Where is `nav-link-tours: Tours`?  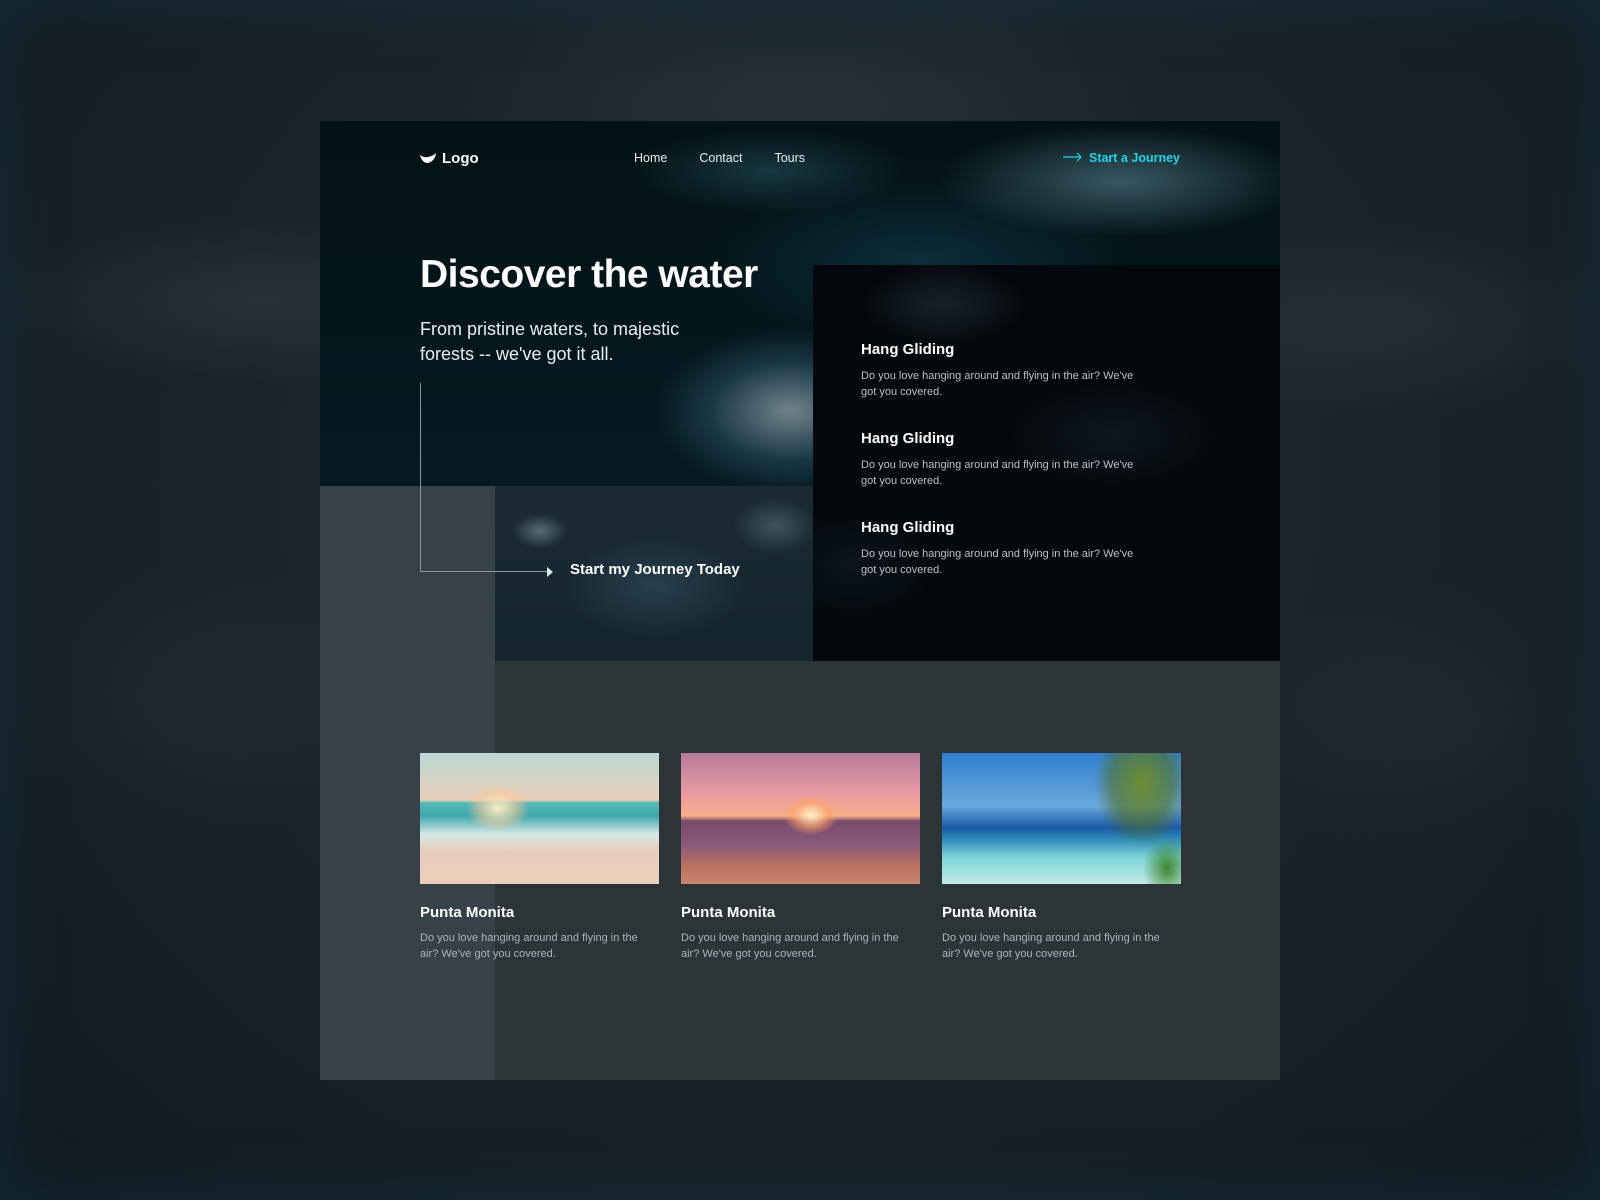
nav-link-tours: Tours is located at coordinates (789, 158).